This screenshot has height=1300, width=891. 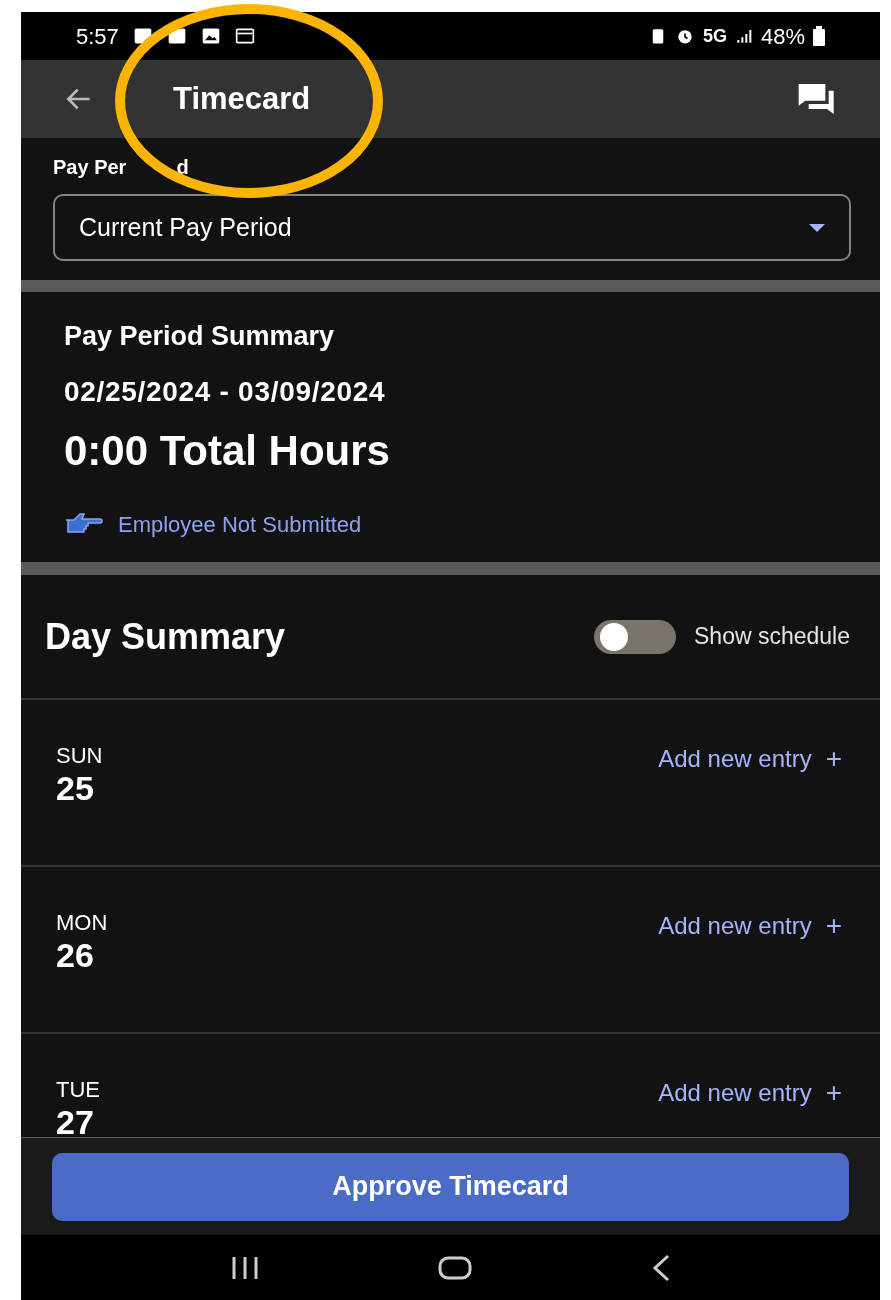 What do you see at coordinates (782, 36) in the screenshot?
I see `battery-percent: 48%` at bounding box center [782, 36].